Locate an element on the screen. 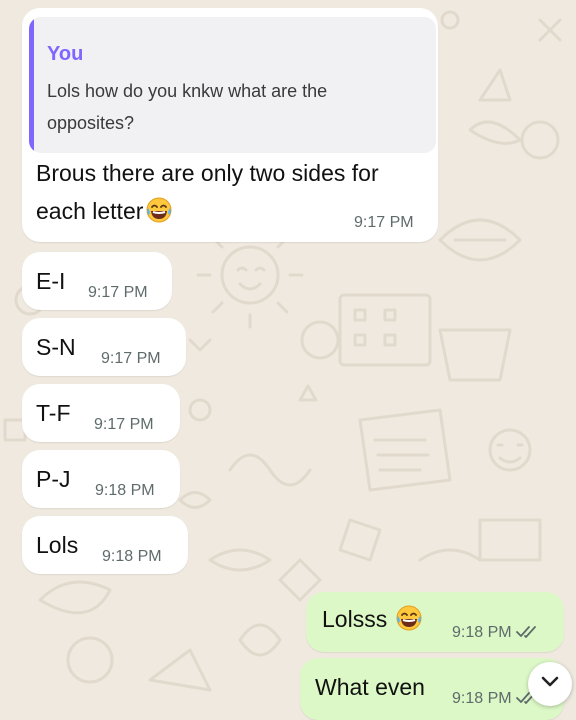 The height and width of the screenshot is (720, 576). chevron-down-icon is located at coordinates (550, 684).